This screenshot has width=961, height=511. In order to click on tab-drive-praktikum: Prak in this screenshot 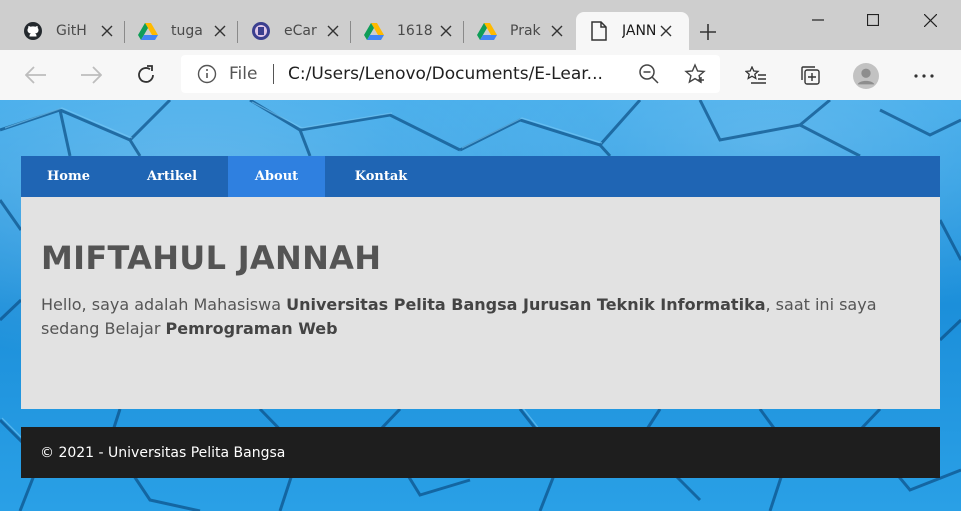, I will do `click(519, 31)`.